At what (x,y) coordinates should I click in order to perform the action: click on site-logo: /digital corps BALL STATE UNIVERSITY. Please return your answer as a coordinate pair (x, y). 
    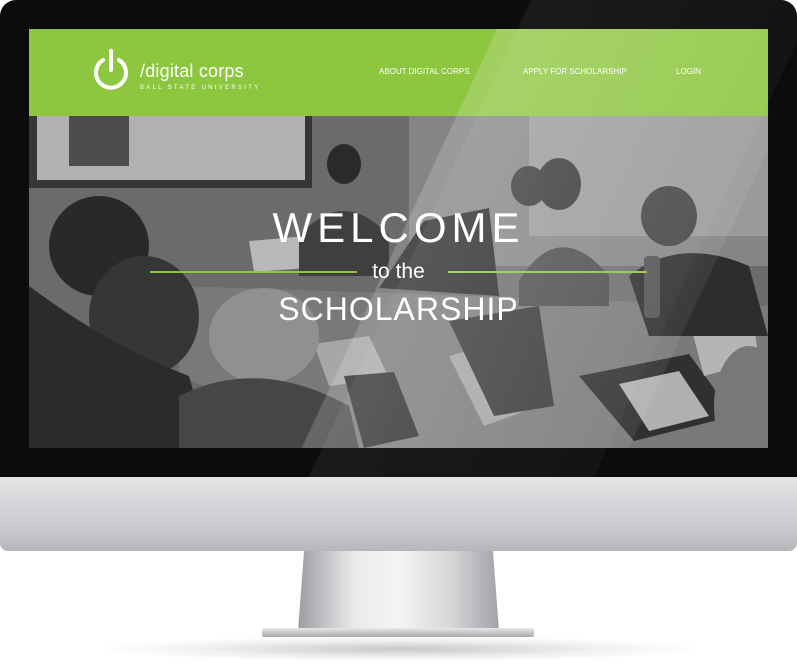
    Looking at the image, I should click on (181, 73).